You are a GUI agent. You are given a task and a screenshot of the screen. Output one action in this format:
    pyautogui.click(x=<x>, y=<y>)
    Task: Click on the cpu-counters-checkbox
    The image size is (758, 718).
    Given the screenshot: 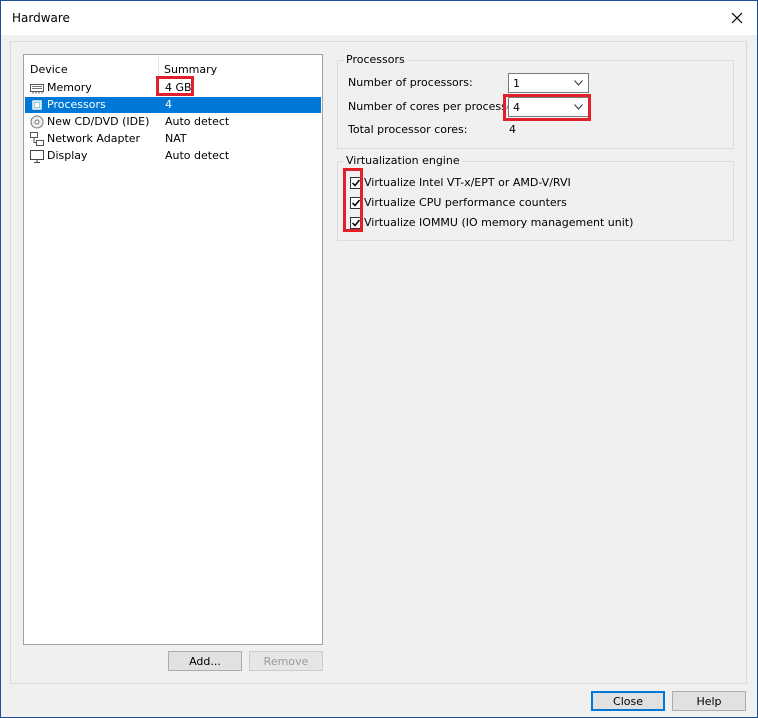 What is the action you would take?
    pyautogui.click(x=356, y=203)
    